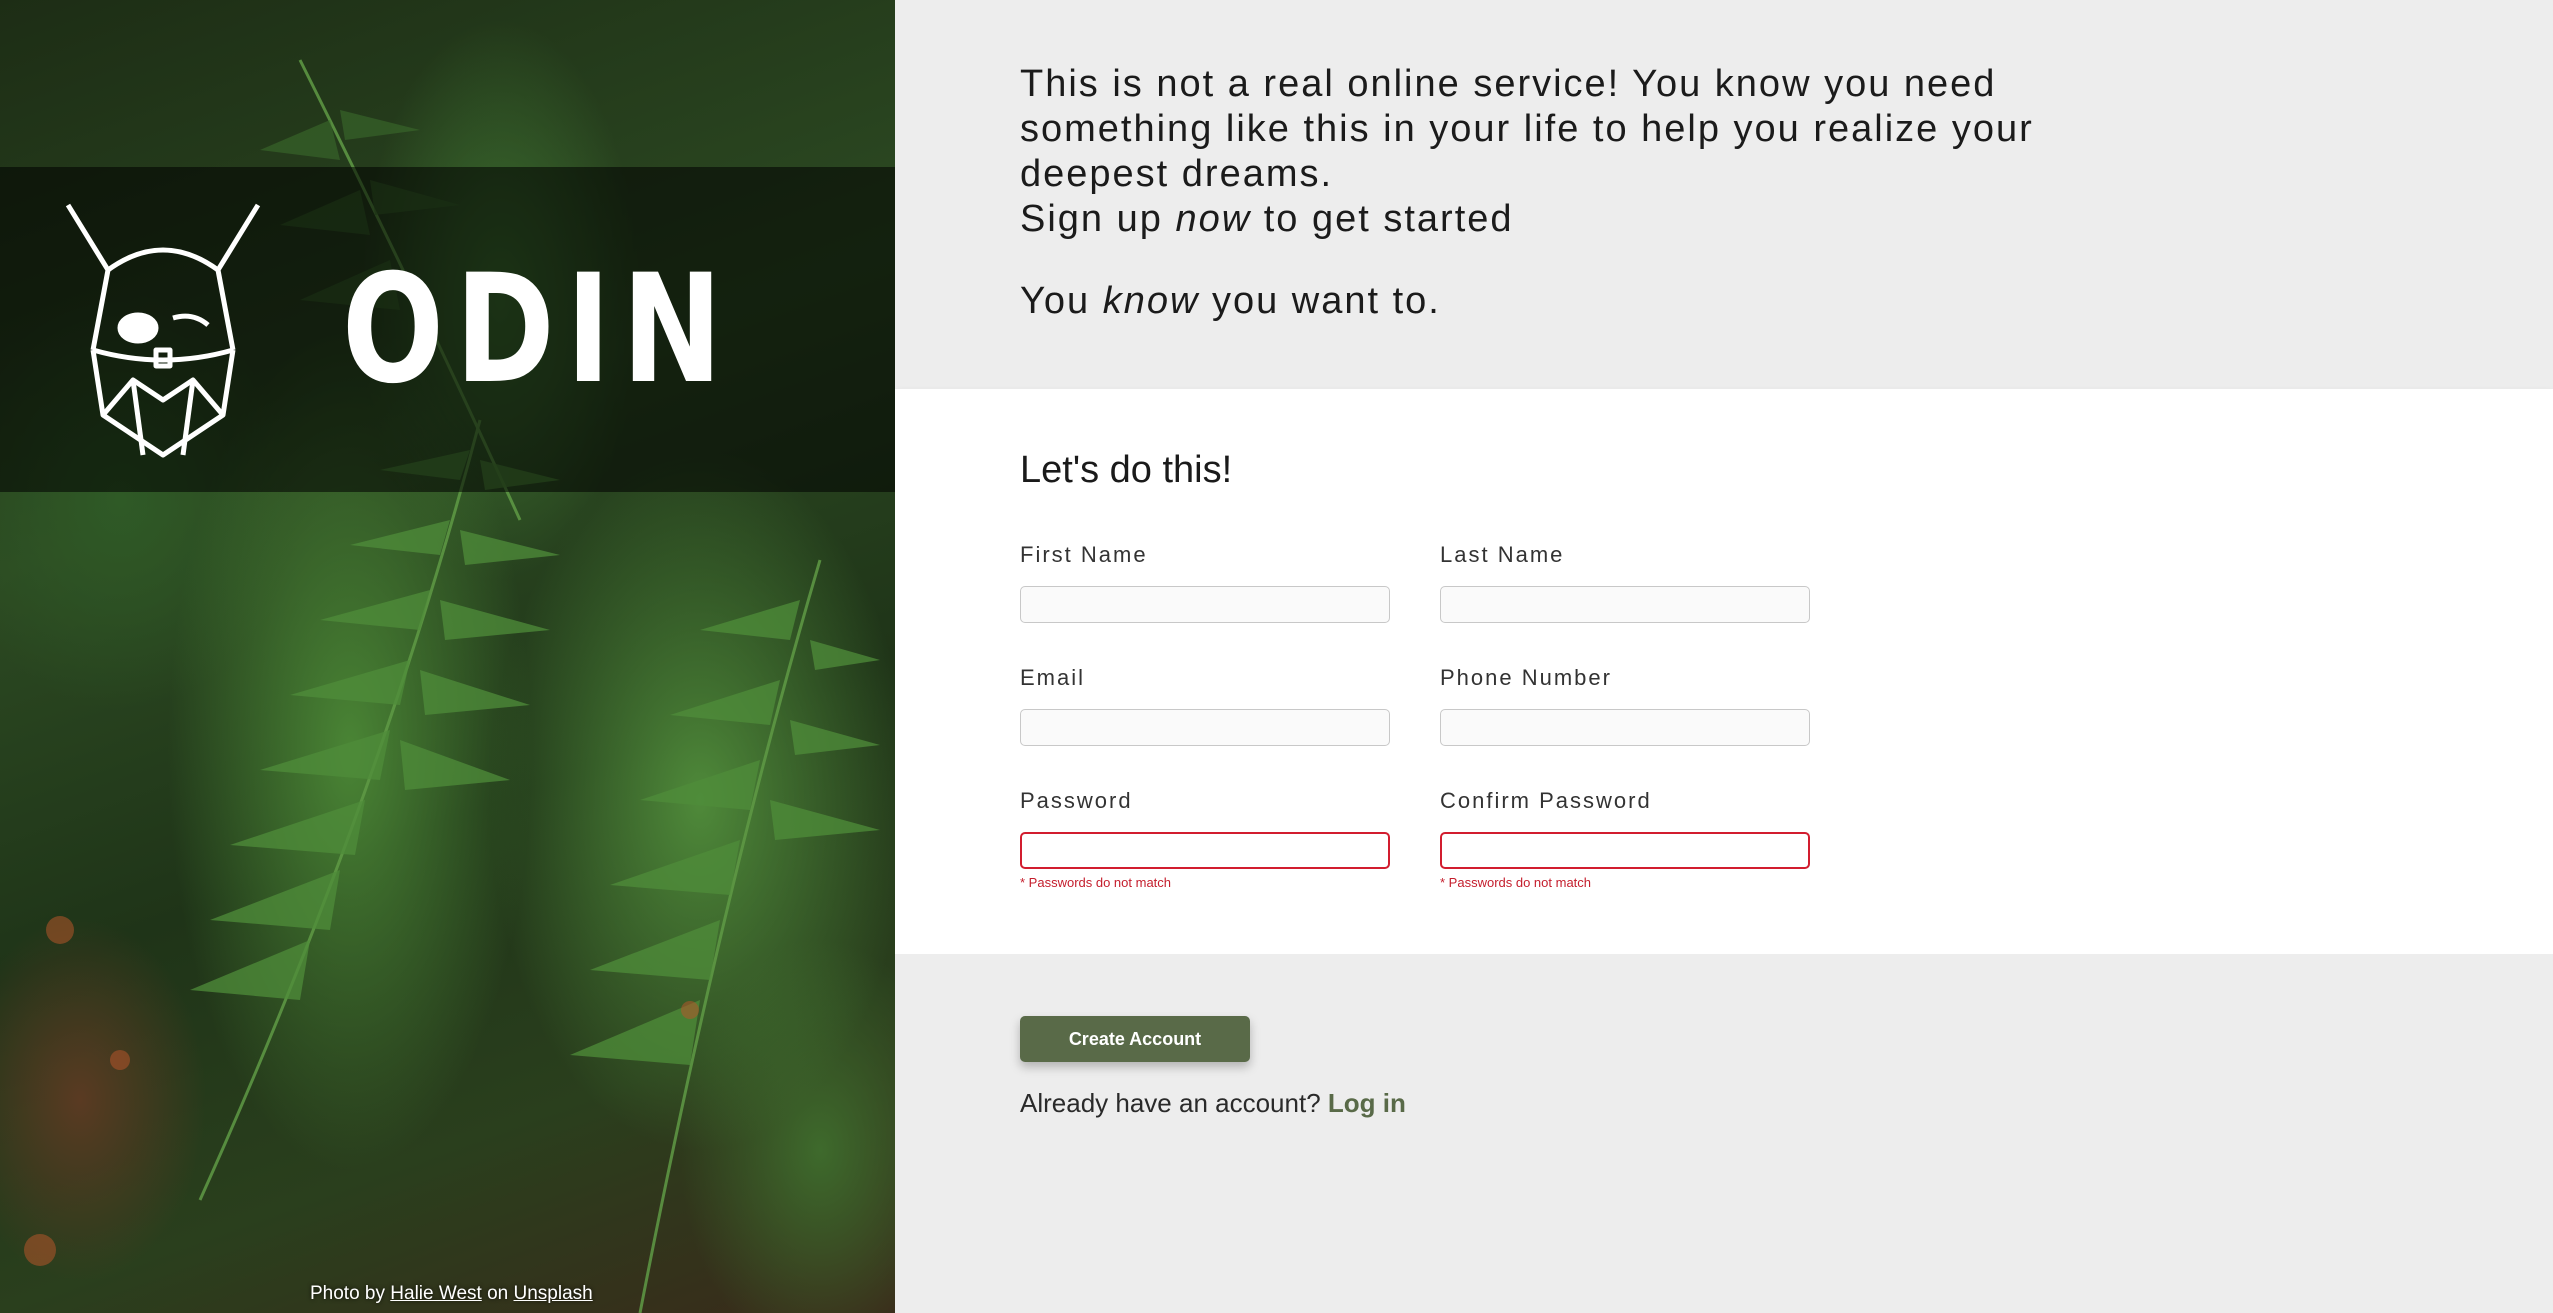 This screenshot has width=2553, height=1313. Describe the element at coordinates (1135, 1039) in the screenshot. I see `create-account-button: Create Account` at that location.